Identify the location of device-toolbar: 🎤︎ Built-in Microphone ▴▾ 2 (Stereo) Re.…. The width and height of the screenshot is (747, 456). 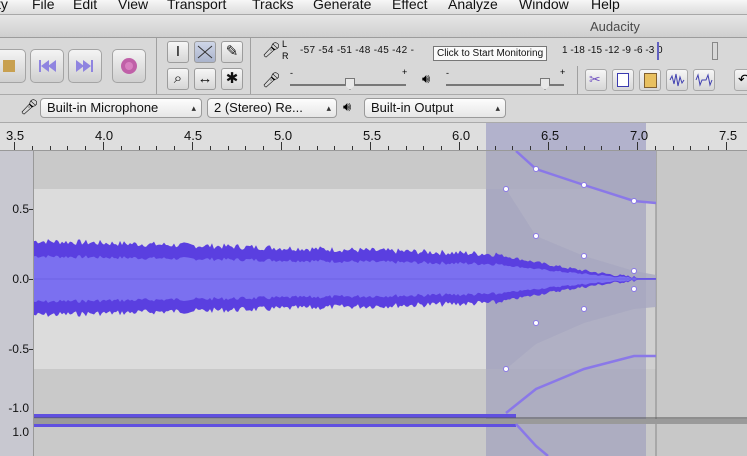
(373, 109).